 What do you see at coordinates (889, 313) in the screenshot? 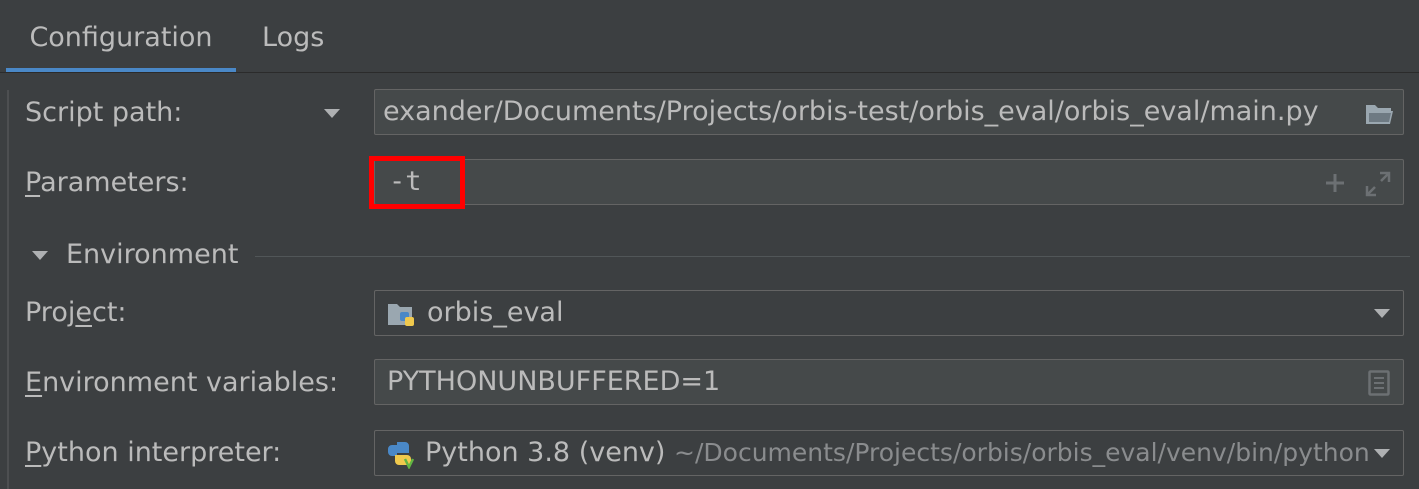
I see `project-select: orbis_eval` at bounding box center [889, 313].